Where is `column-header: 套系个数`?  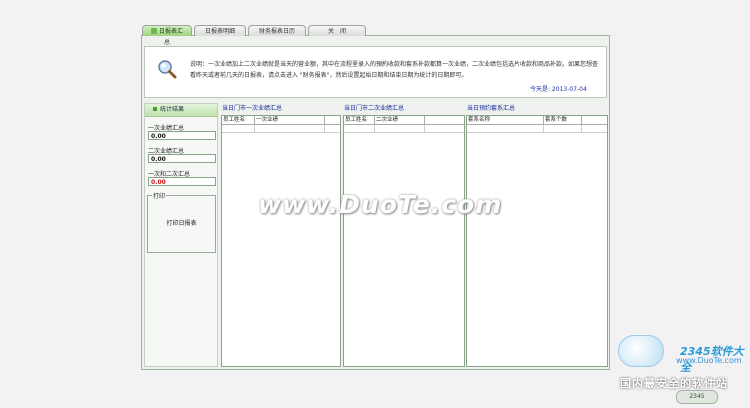 column-header: 套系个数 is located at coordinates (563, 120).